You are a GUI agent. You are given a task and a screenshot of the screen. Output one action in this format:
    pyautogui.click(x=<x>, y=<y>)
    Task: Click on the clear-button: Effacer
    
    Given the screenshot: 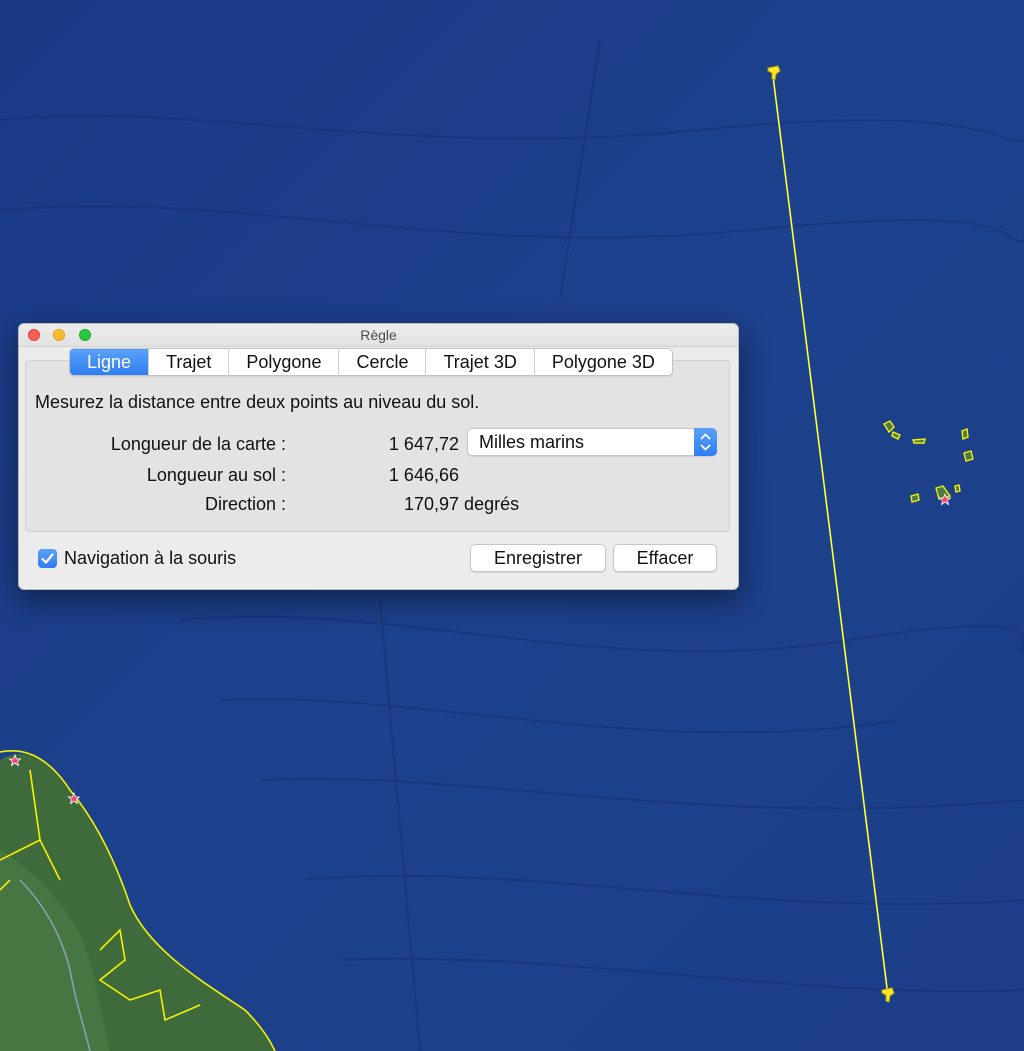 What is the action you would take?
    pyautogui.click(x=665, y=558)
    